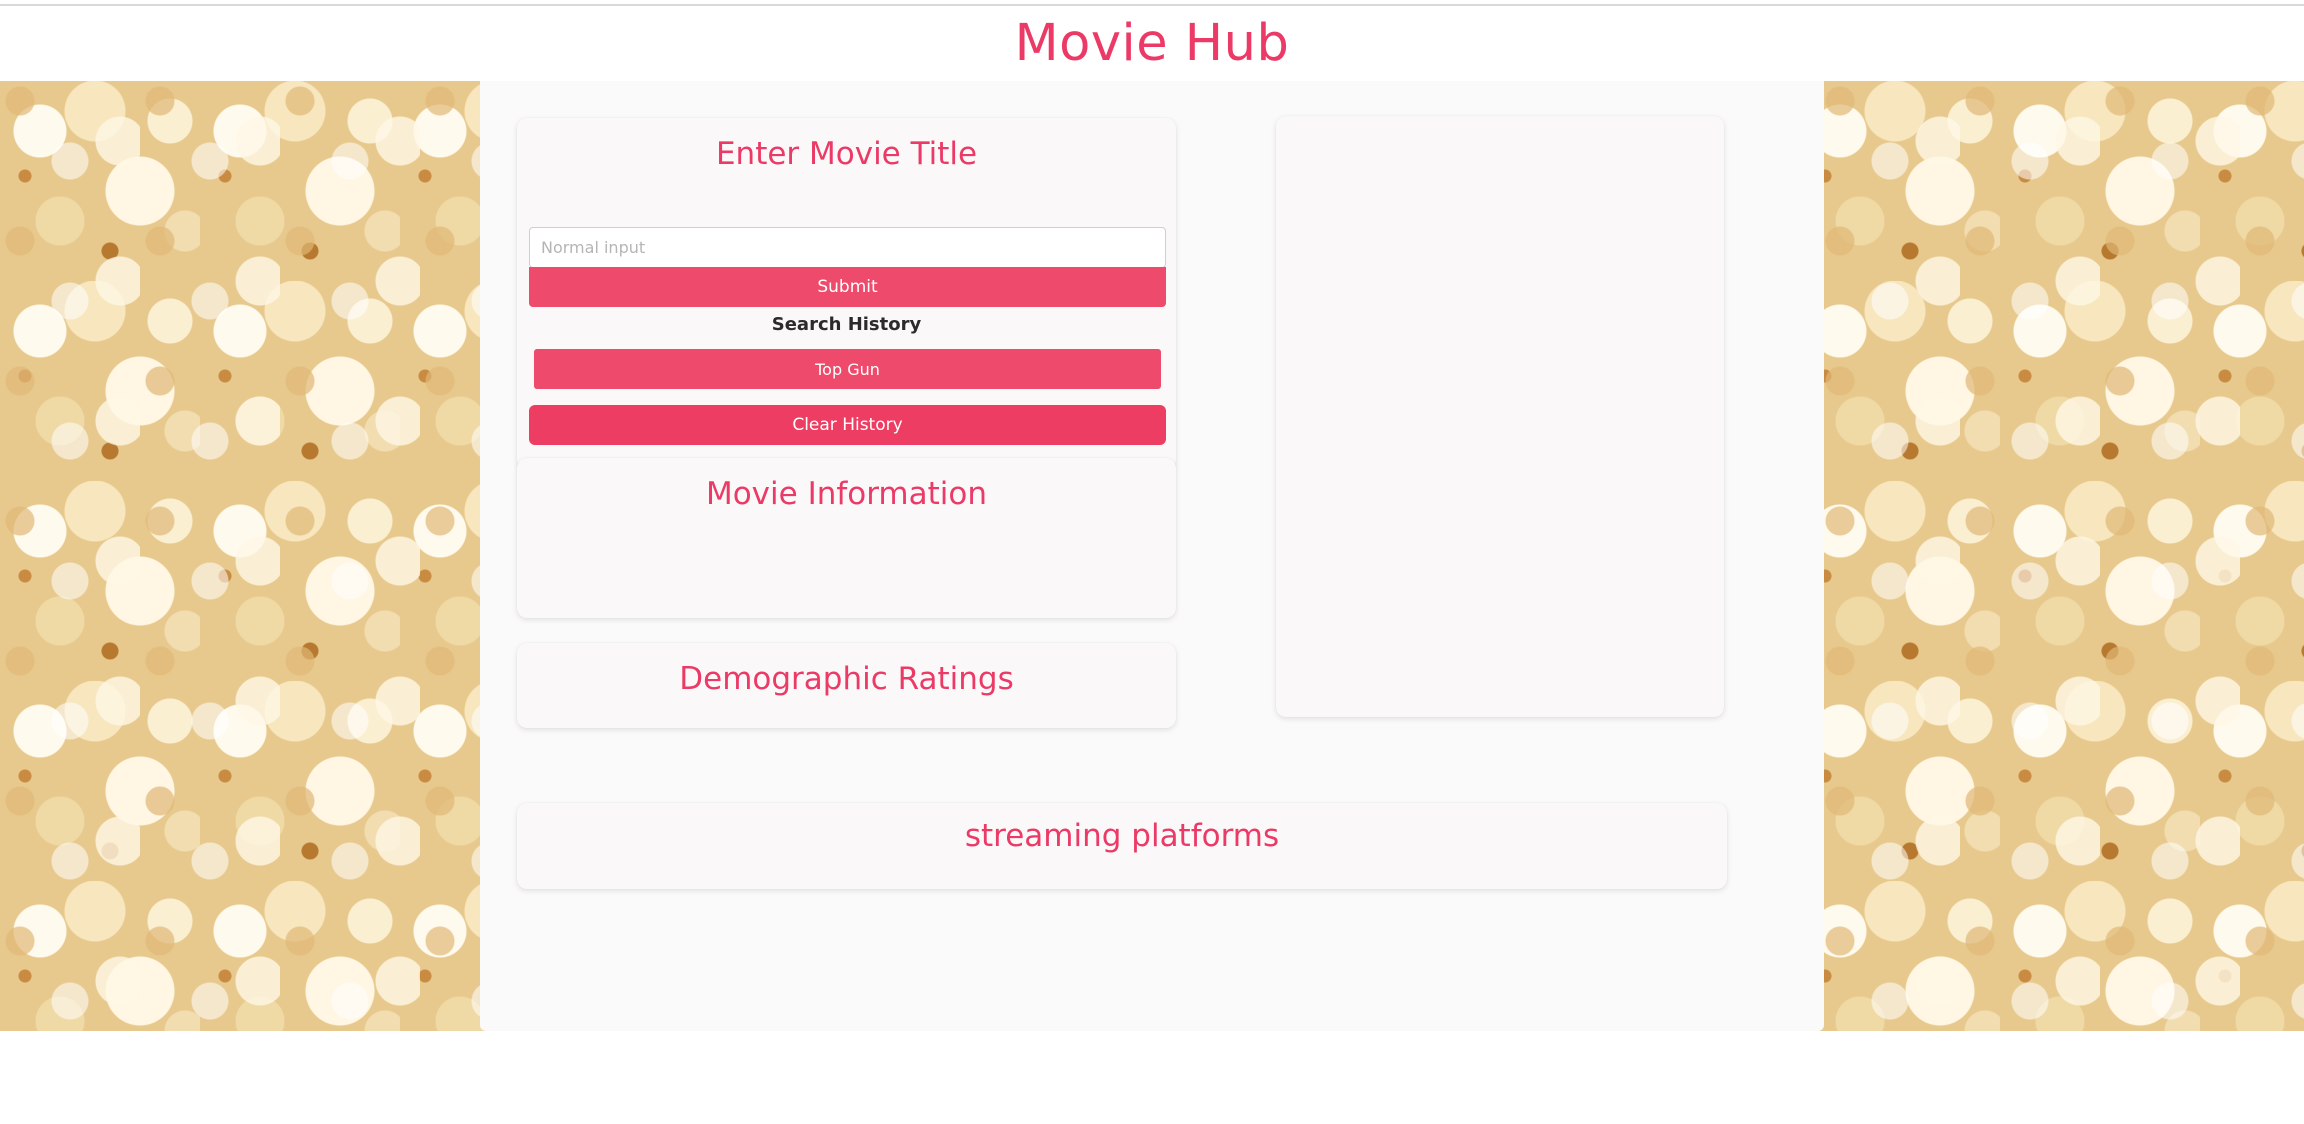 The image size is (2304, 1124). I want to click on site-header: Movie Hub, so click(1152, 43).